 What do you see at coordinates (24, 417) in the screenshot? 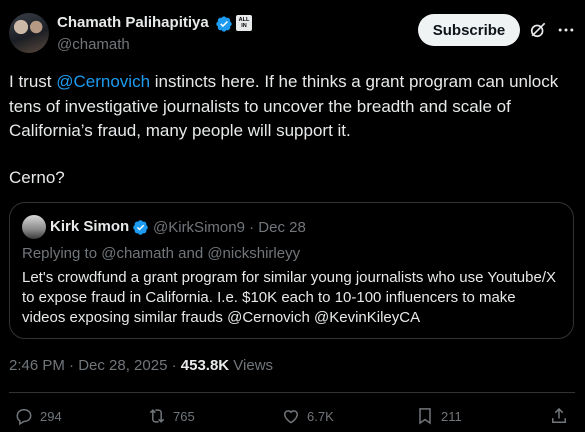
I see `reply-icon` at bounding box center [24, 417].